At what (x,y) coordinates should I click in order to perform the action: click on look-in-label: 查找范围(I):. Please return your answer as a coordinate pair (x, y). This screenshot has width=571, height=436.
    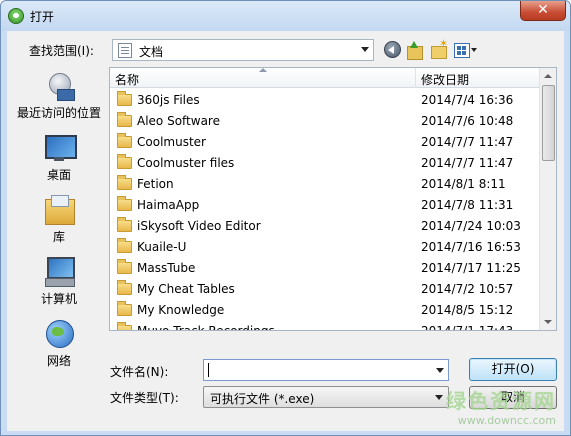
    Looking at the image, I should click on (61, 51).